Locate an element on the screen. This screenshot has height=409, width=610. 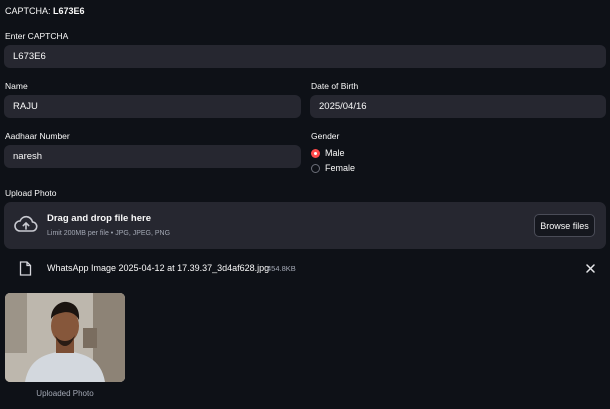
file-size: 454.8KB is located at coordinates (281, 268).